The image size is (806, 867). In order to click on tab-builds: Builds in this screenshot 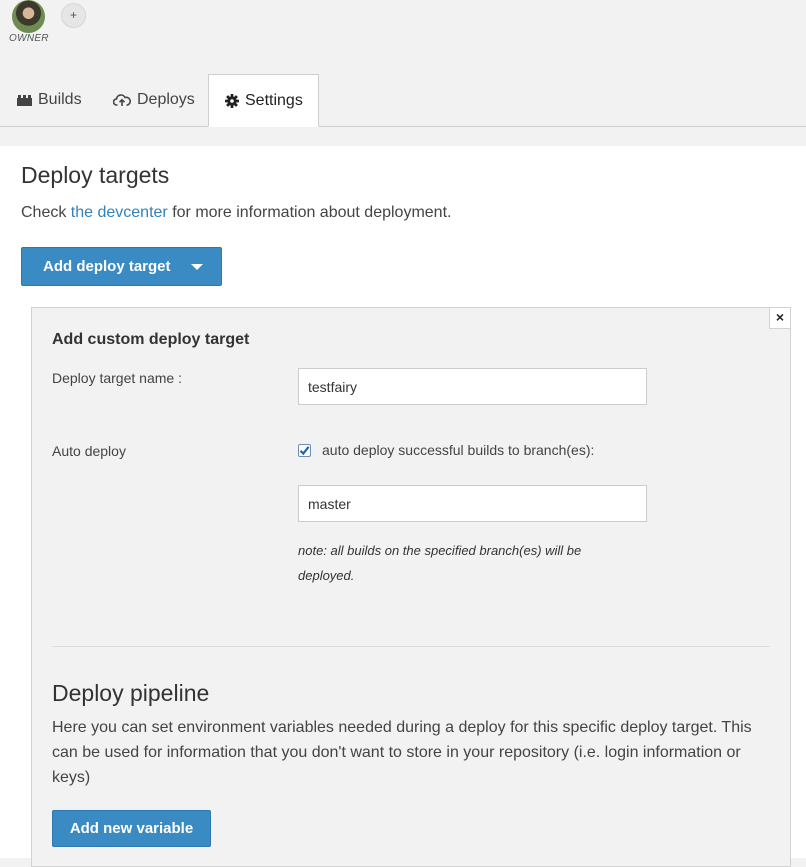, I will do `click(49, 99)`.